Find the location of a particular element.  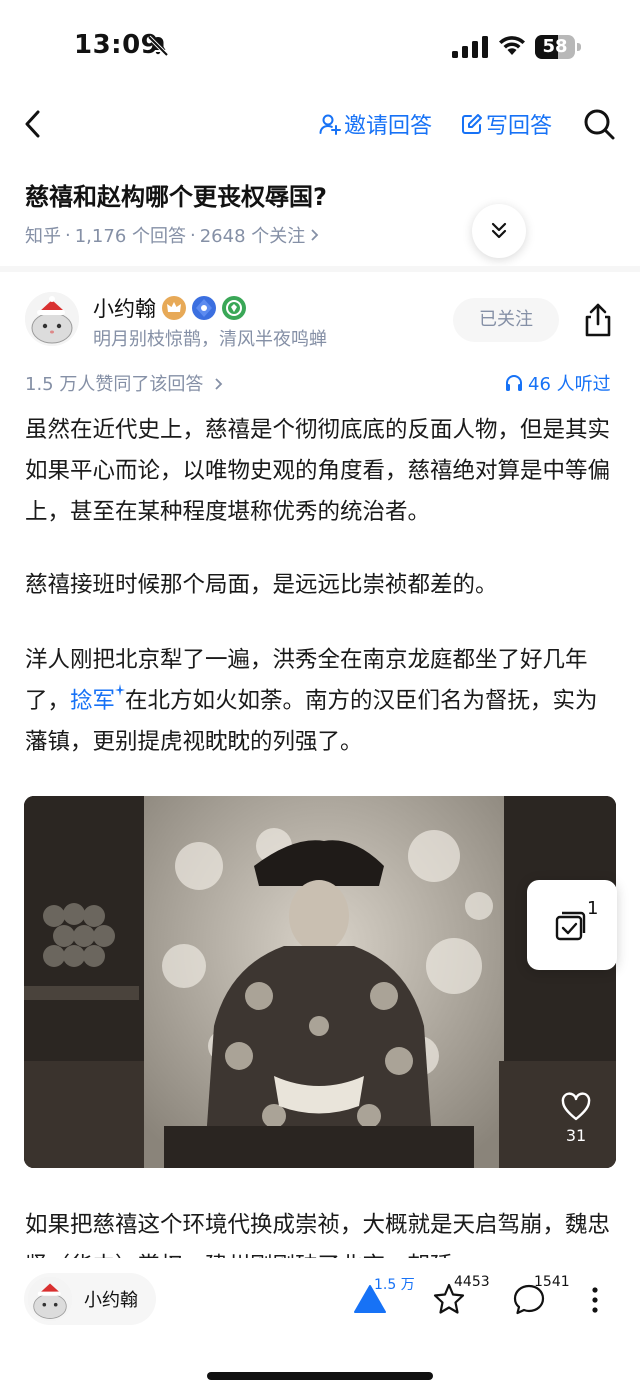

author-name-row: 小约翰 is located at coordinates (169, 308).